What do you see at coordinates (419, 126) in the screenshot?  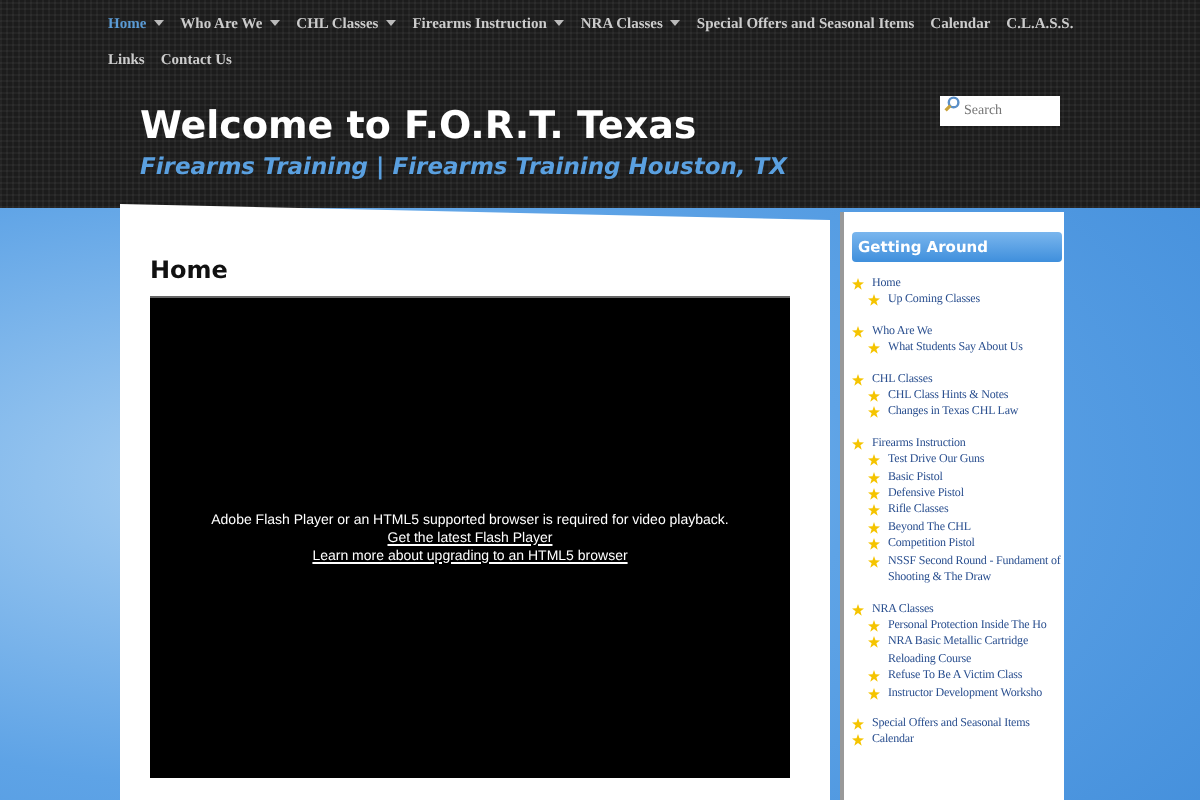 I see `site-title: Welcome to F.O.R.T. Texas` at bounding box center [419, 126].